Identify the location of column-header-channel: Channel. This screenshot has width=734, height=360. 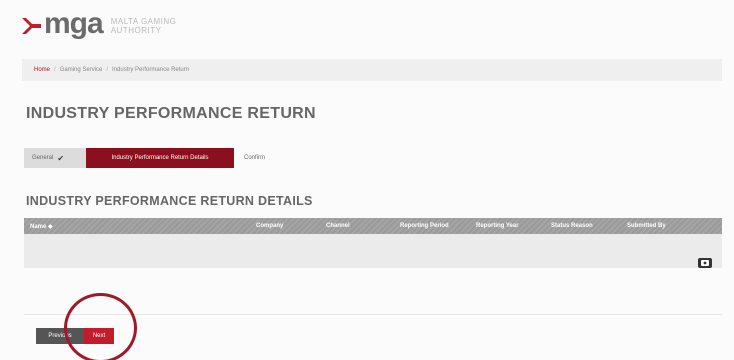
(338, 226).